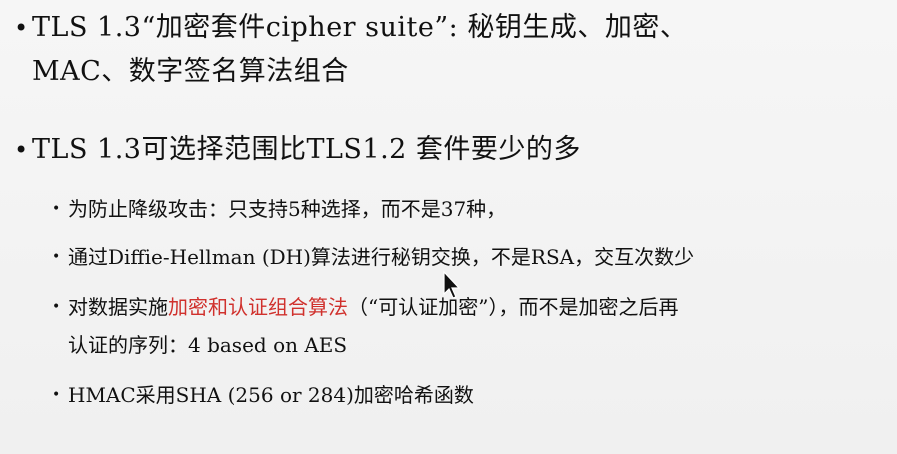 The height and width of the screenshot is (454, 897). Describe the element at coordinates (452, 284) in the screenshot. I see `mouse-pointer-icon` at that location.